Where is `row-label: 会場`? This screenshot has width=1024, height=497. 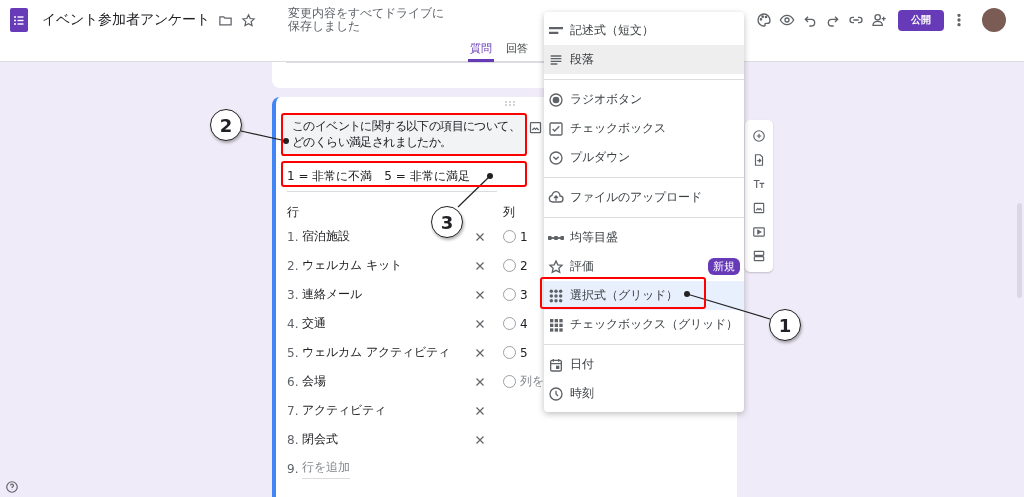
row-label: 会場 is located at coordinates (314, 381).